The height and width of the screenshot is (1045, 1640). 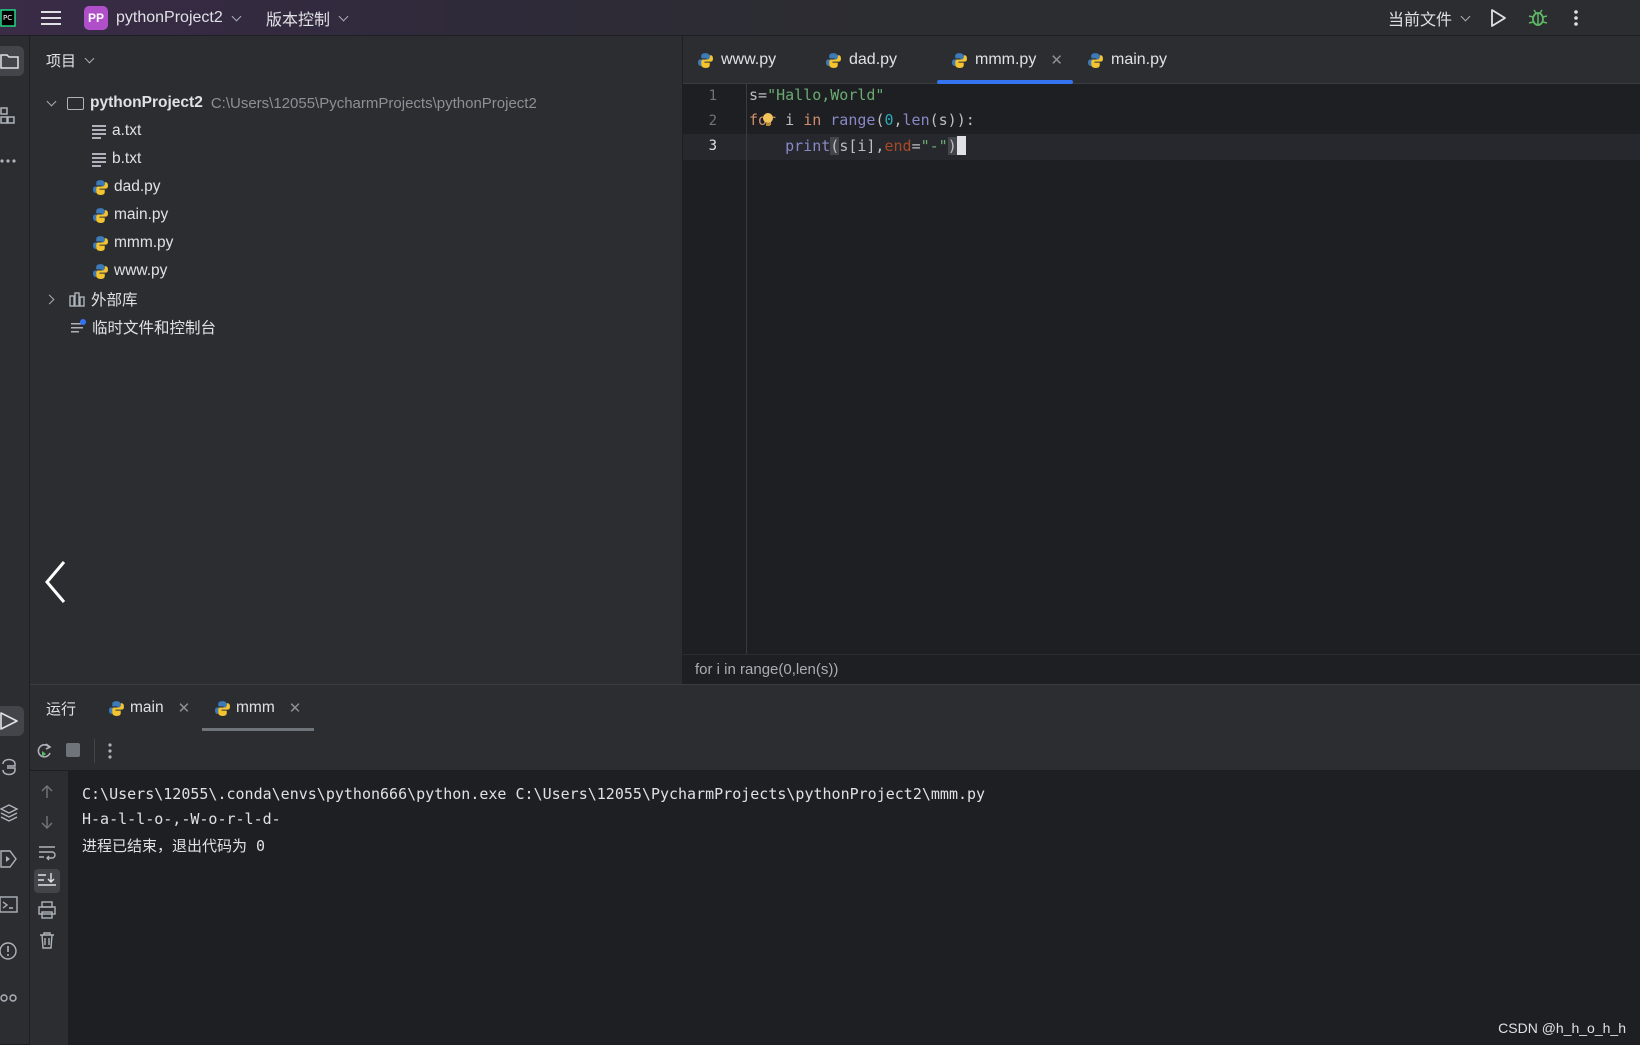 What do you see at coordinates (169, 17) in the screenshot?
I see `project-name: pythonProject2` at bounding box center [169, 17].